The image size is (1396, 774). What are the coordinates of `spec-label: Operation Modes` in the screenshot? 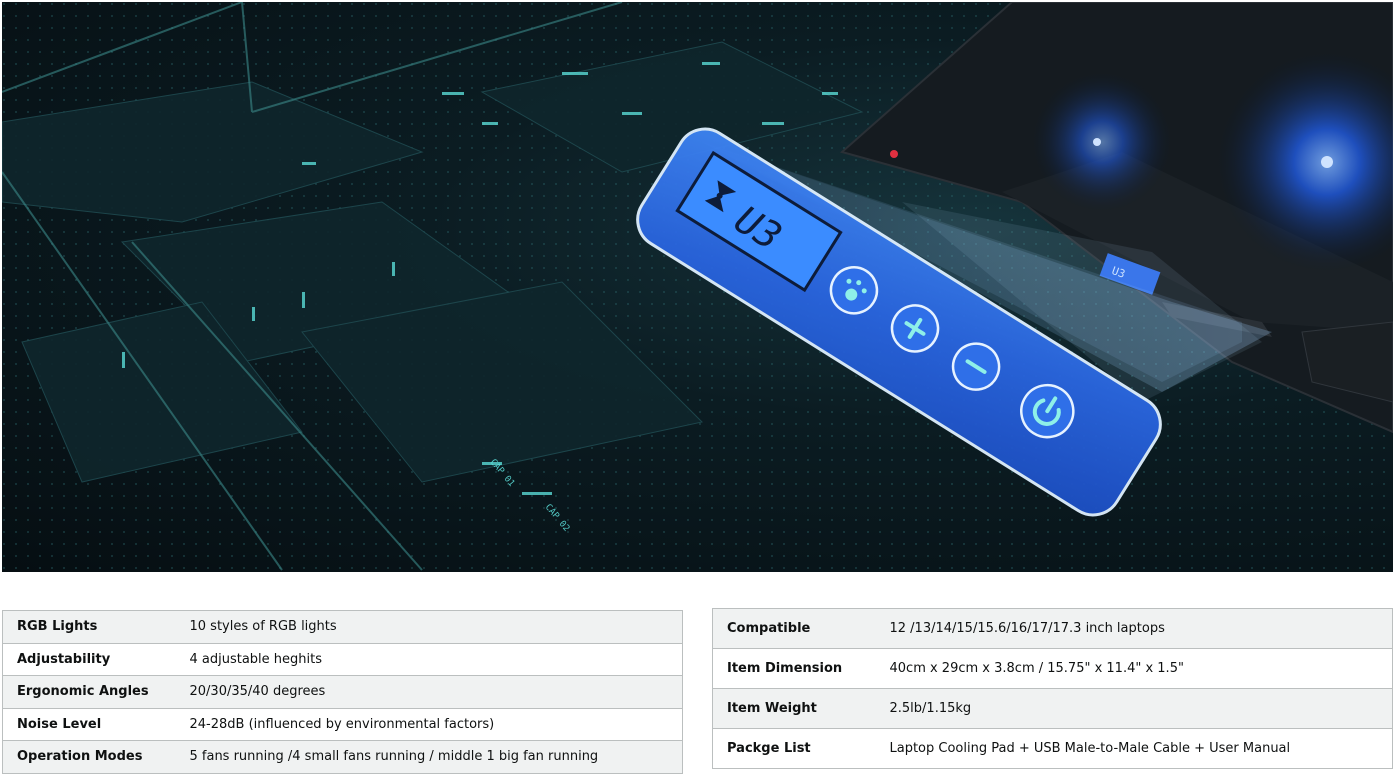 It's located at (89, 757).